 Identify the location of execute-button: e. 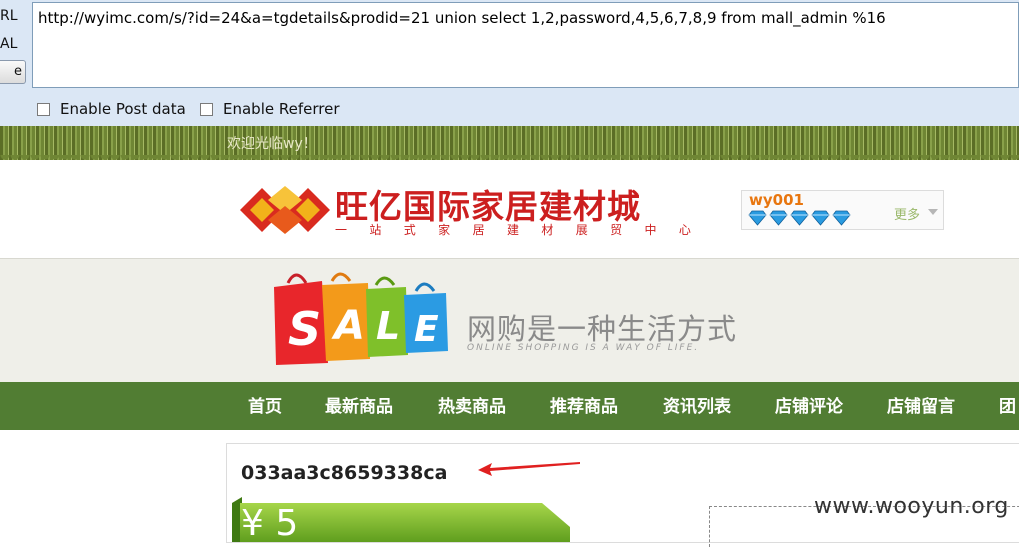
(13, 72).